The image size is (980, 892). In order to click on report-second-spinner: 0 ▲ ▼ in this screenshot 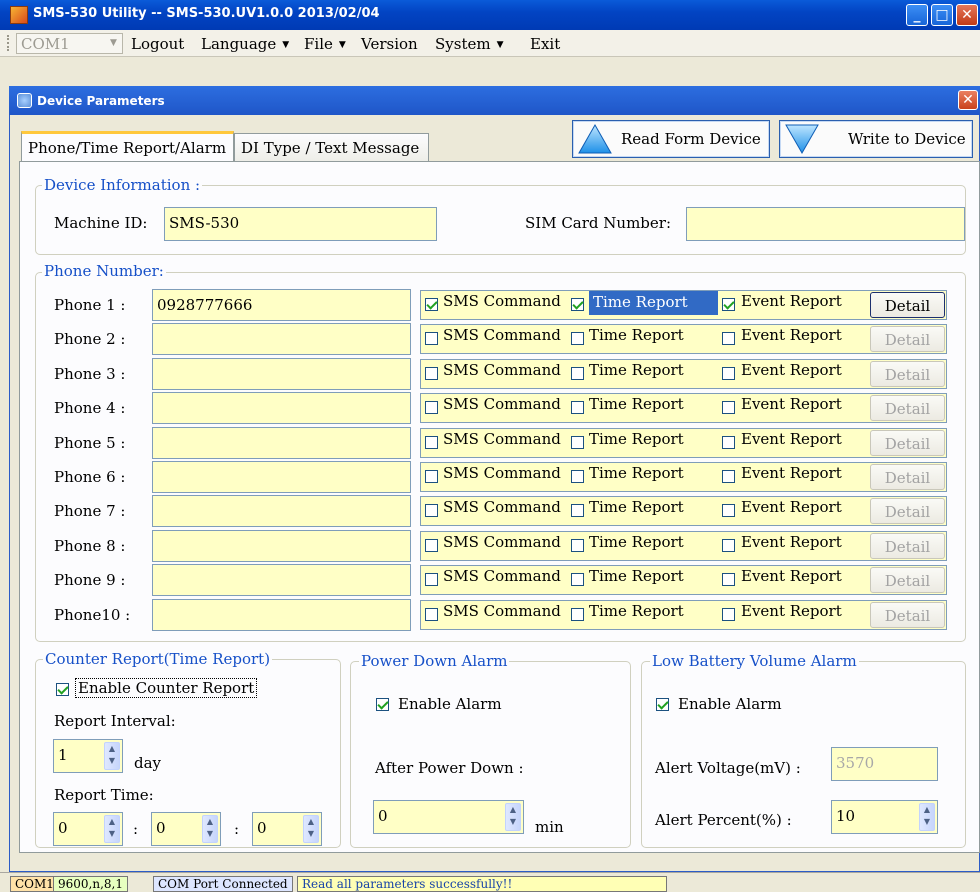, I will do `click(287, 829)`.